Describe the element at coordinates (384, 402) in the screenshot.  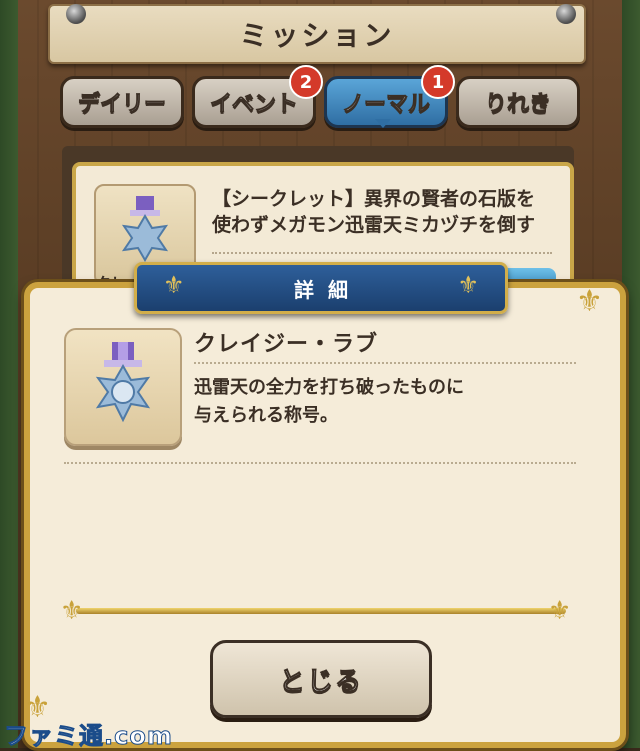
I see `item-description: 迅雷天の全力を打ち破ったものに 与えられる称号。` at that location.